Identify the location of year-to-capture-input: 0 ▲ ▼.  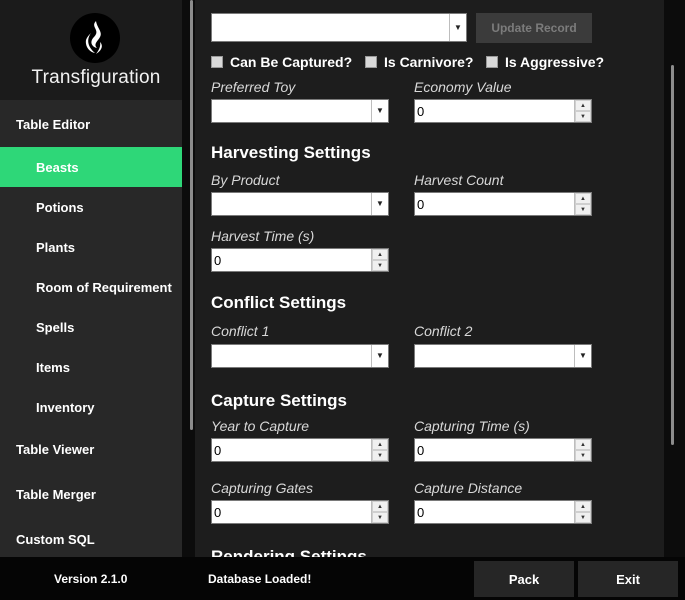
(300, 450).